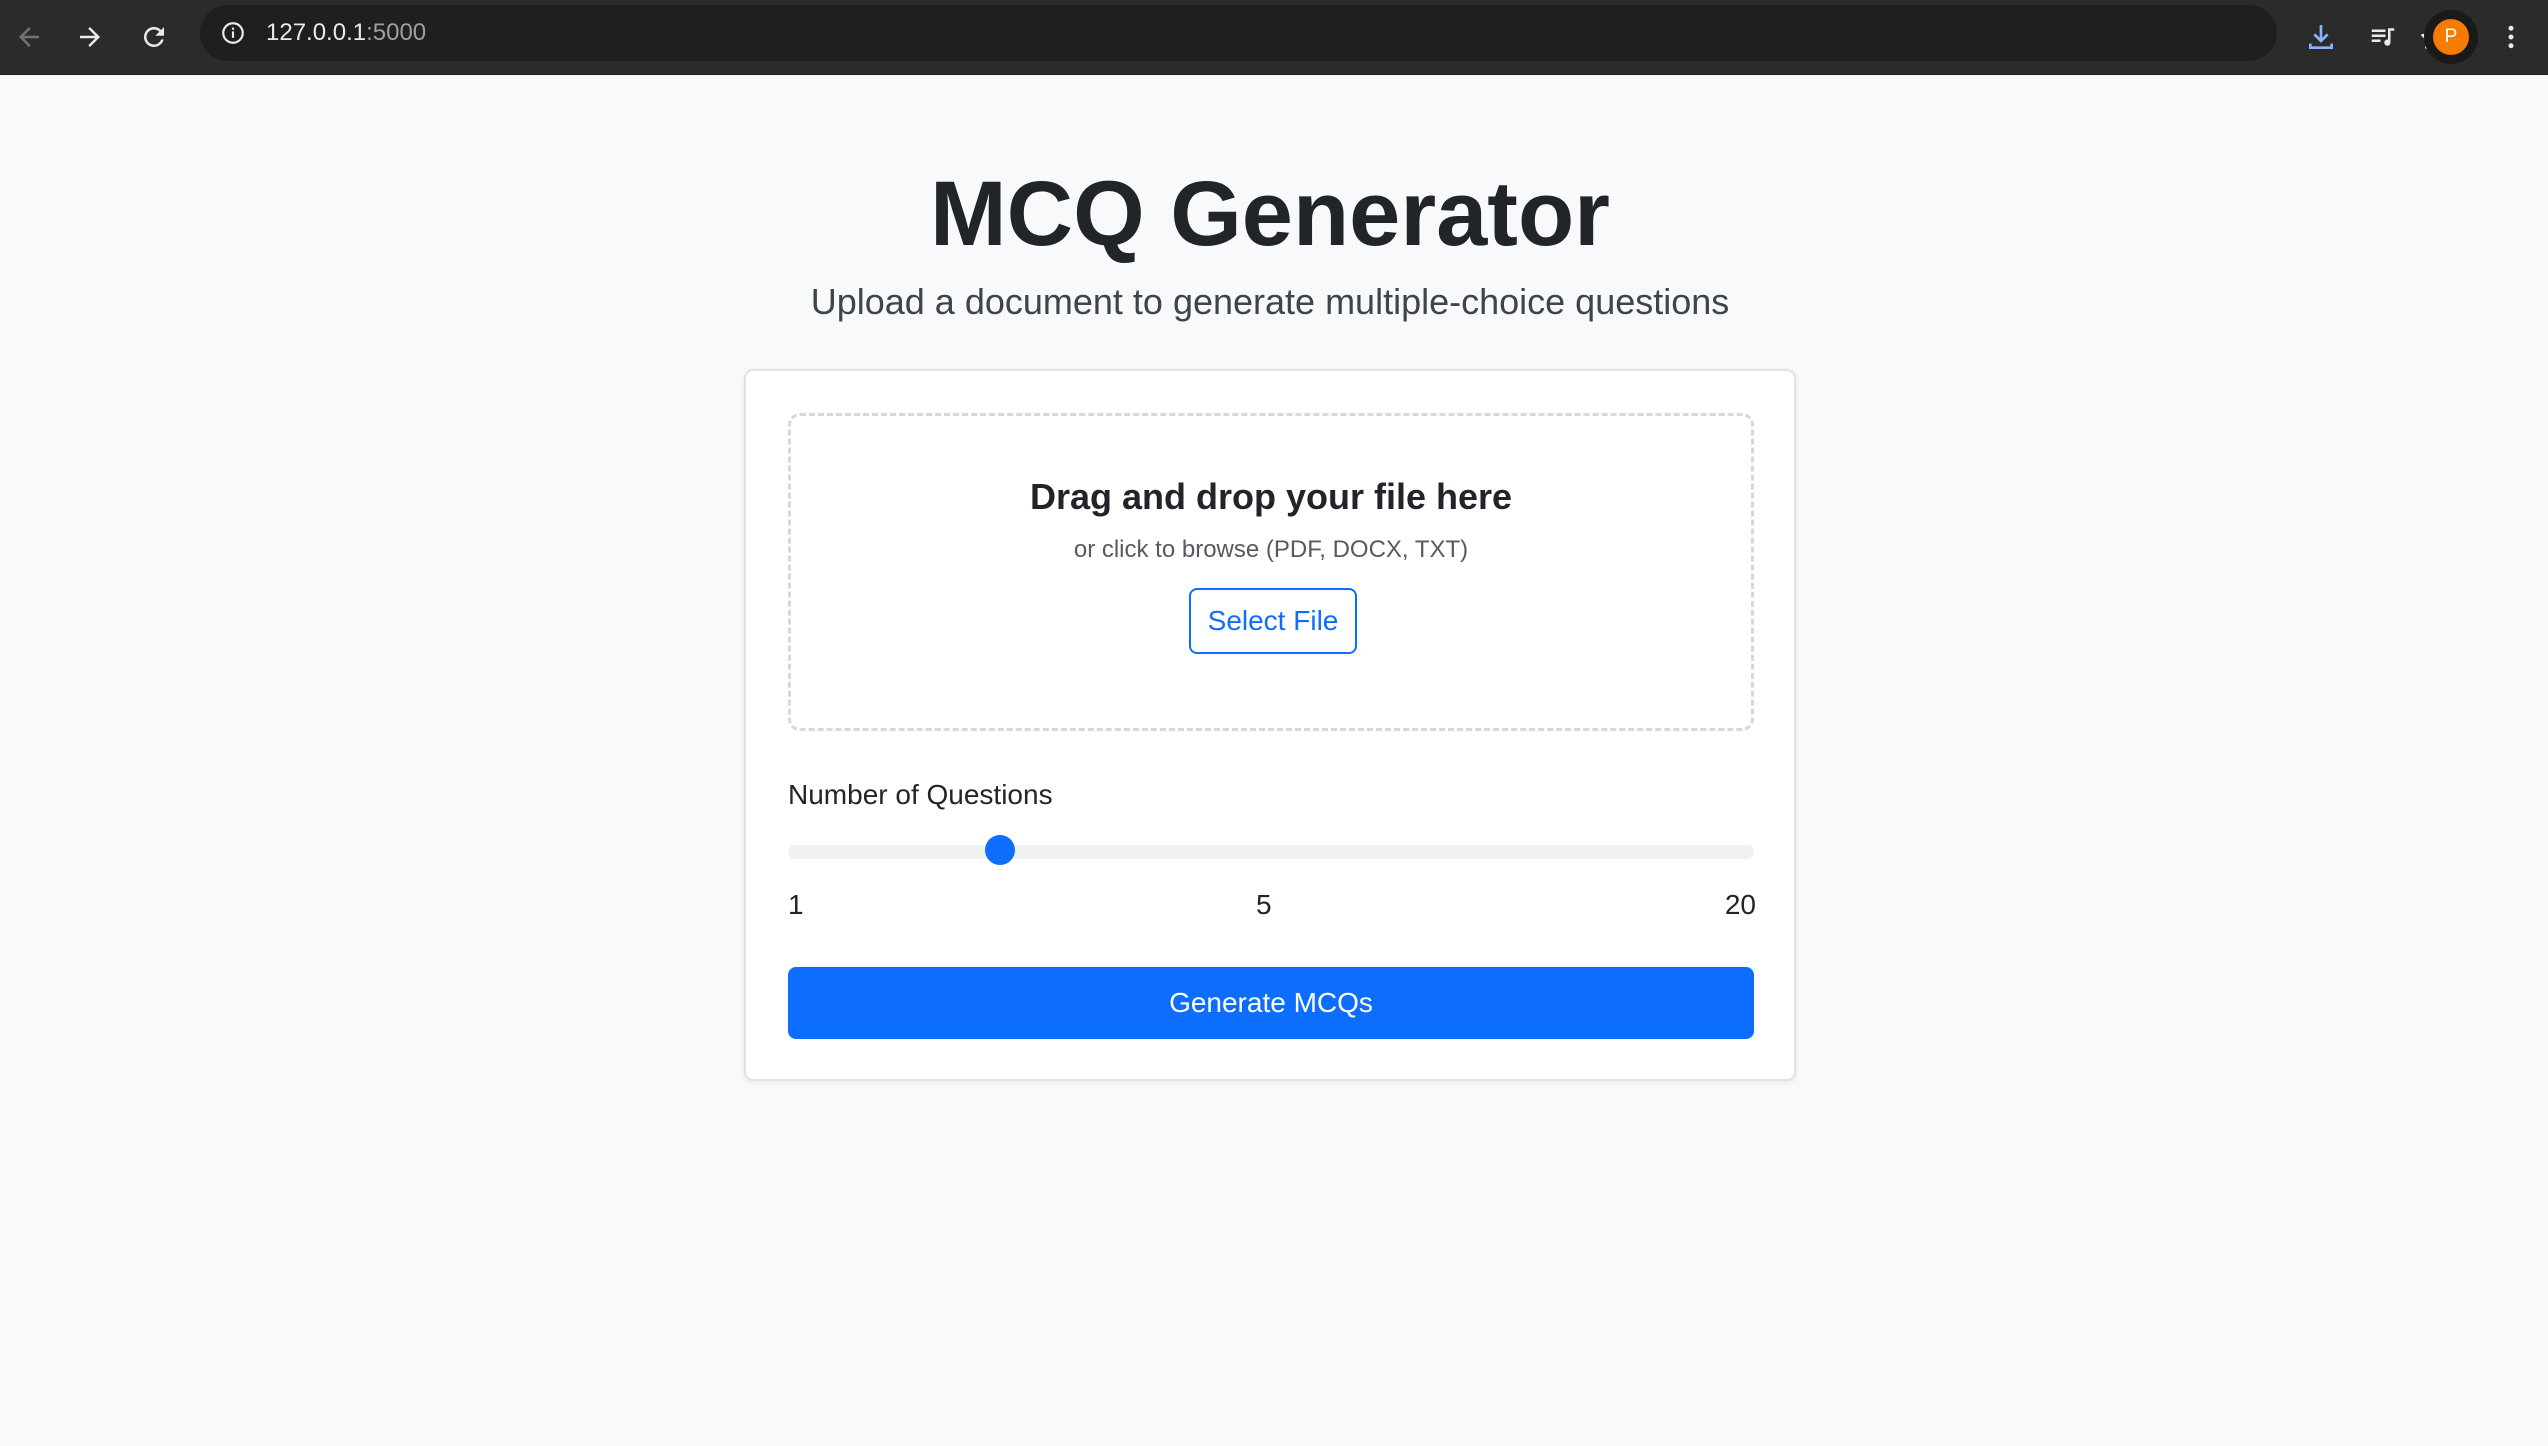 The image size is (2548, 1446). I want to click on browser-toolbar: 127.0.0.1:5000 P, so click(1274, 37).